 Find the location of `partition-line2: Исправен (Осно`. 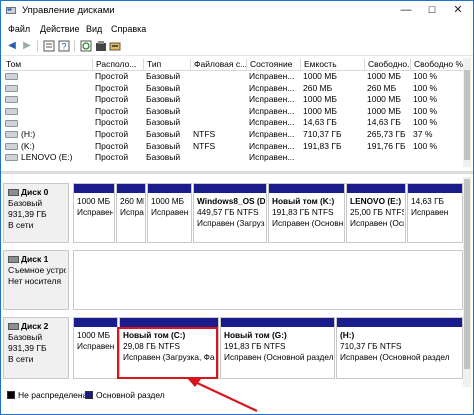

partition-line2: Исправен (Осно is located at coordinates (377, 223).